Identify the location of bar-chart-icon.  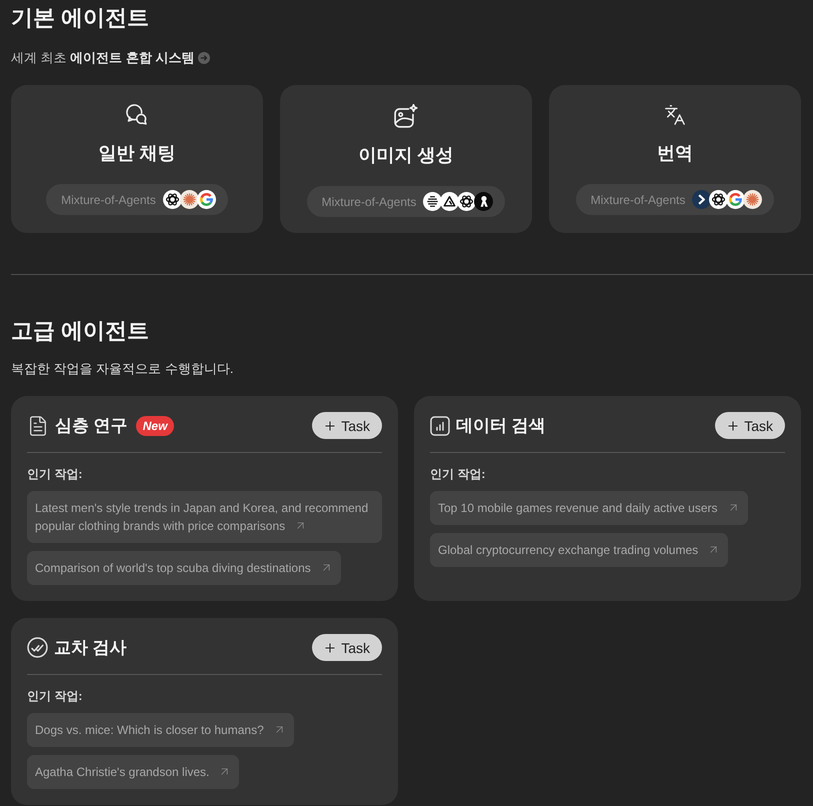
(440, 426).